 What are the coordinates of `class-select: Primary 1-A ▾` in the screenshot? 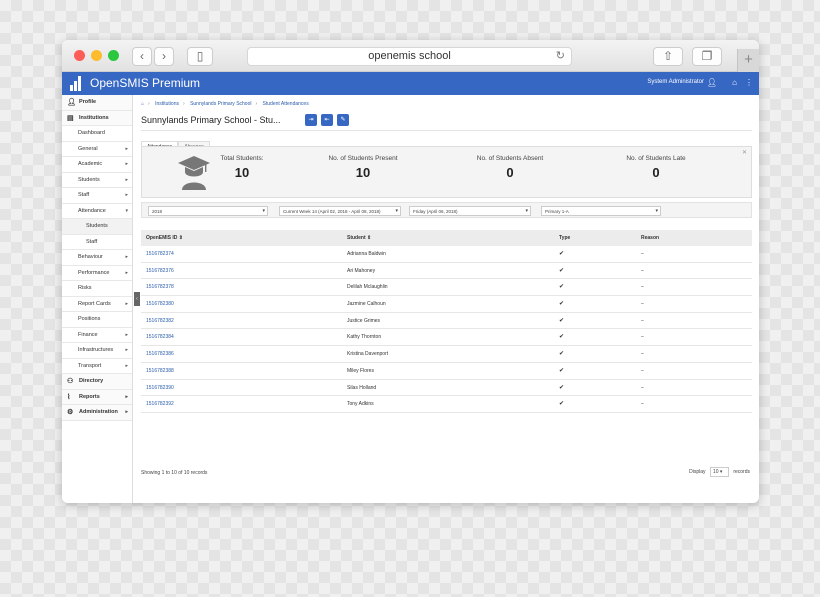 It's located at (601, 211).